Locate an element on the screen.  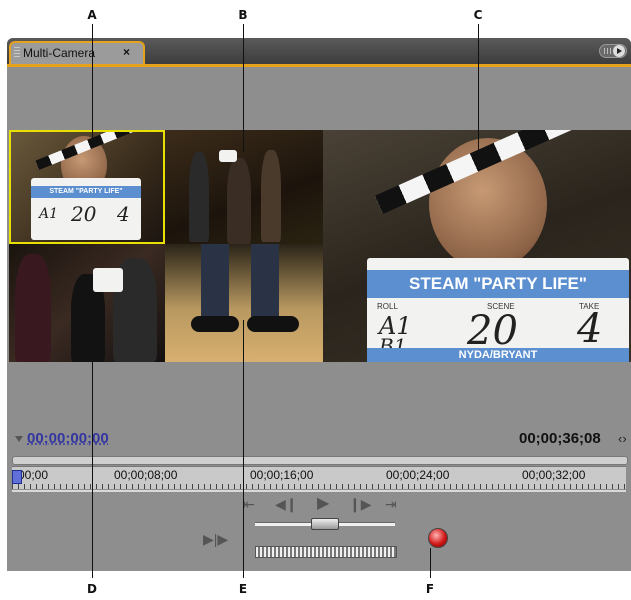
clapper-take: 4 is located at coordinates (590, 329).